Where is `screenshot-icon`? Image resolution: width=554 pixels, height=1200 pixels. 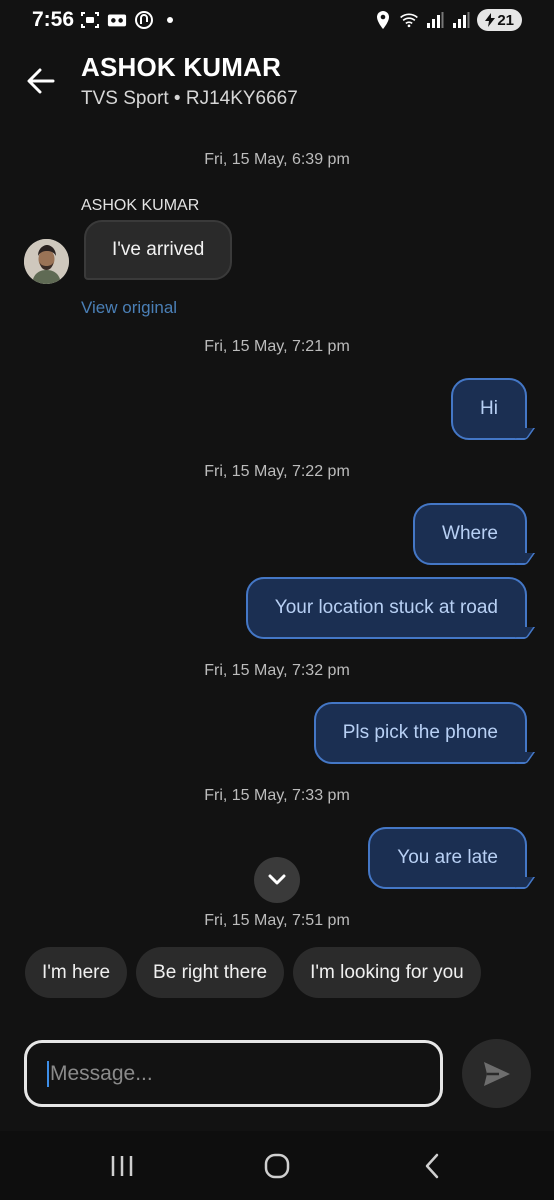
screenshot-icon is located at coordinates (90, 20).